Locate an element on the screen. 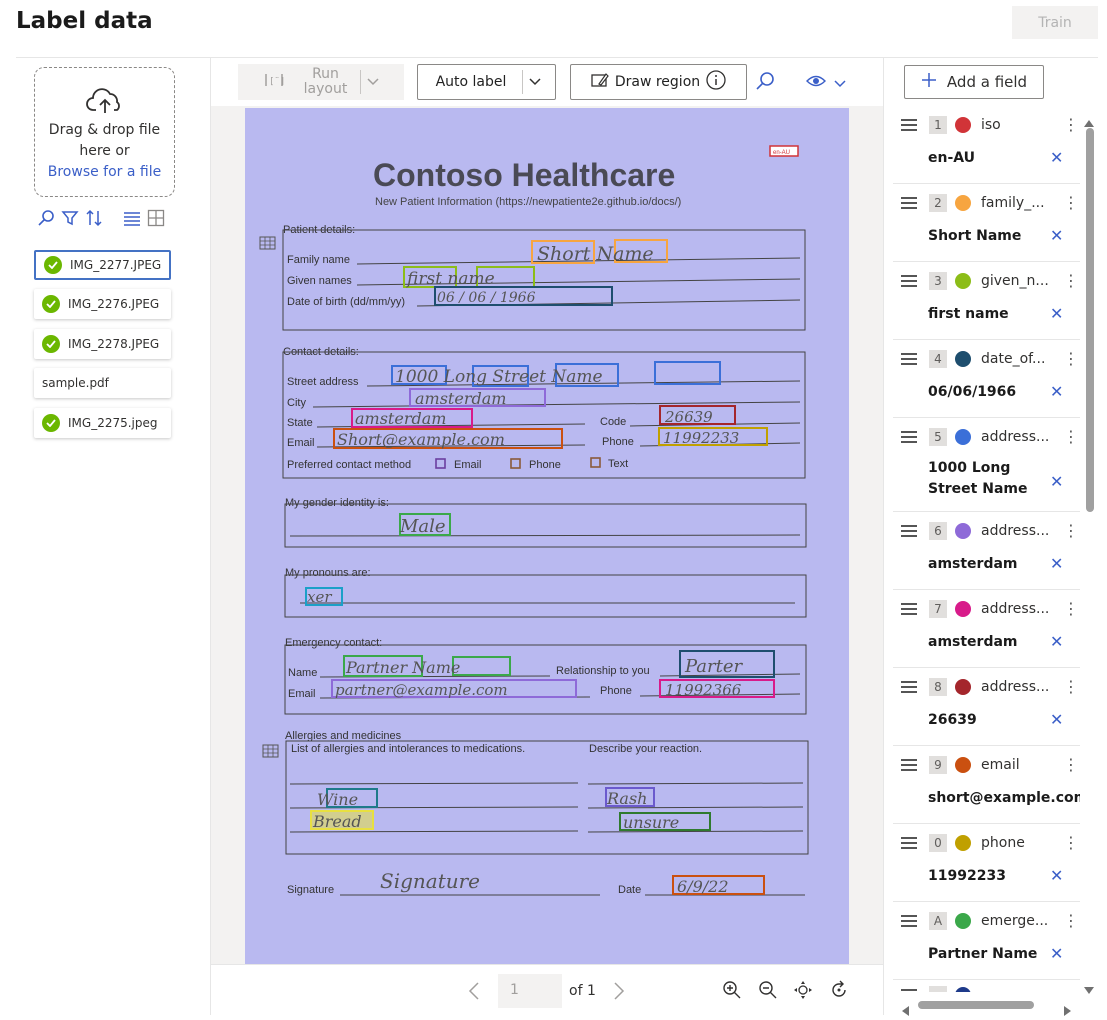 The width and height of the screenshot is (1107, 1020). file-item: sample.pdf is located at coordinates (102, 383).